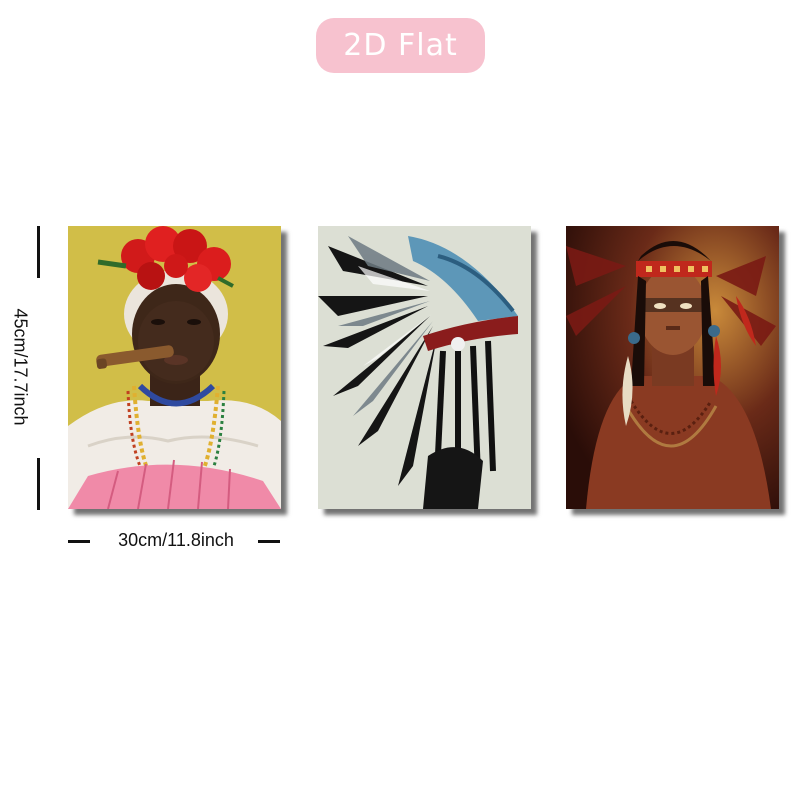 The image size is (800, 800). I want to click on width-dimension-line-left, so click(79, 541).